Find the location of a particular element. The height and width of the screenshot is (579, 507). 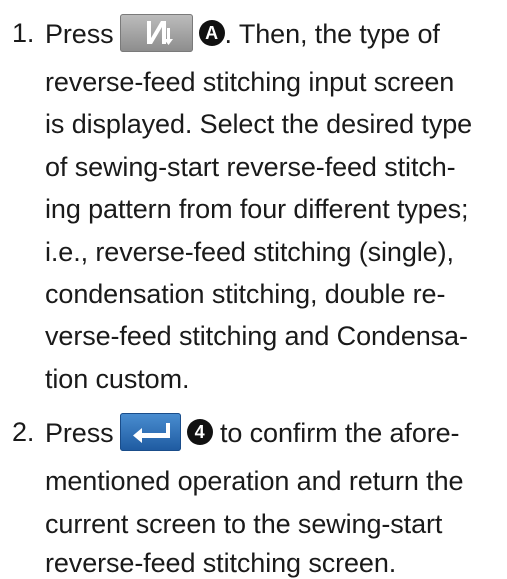

step-1-first-line: Press A. Then, the type of is located at coordinates (242, 34).